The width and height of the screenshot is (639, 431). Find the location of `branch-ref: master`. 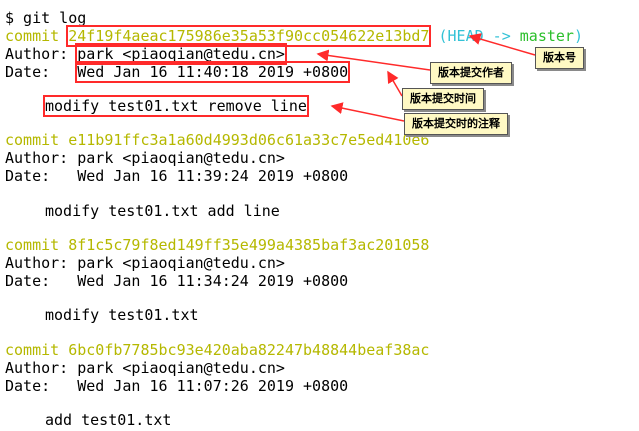

branch-ref: master is located at coordinates (546, 36).